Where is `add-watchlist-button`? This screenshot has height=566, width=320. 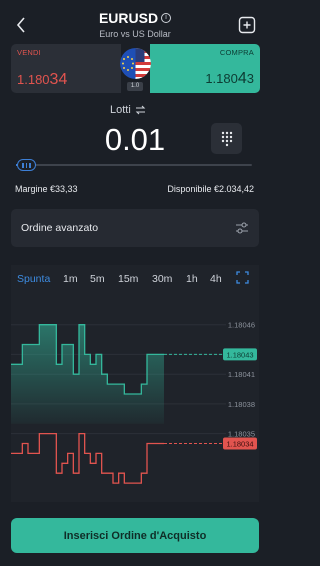
add-watchlist-button is located at coordinates (247, 25).